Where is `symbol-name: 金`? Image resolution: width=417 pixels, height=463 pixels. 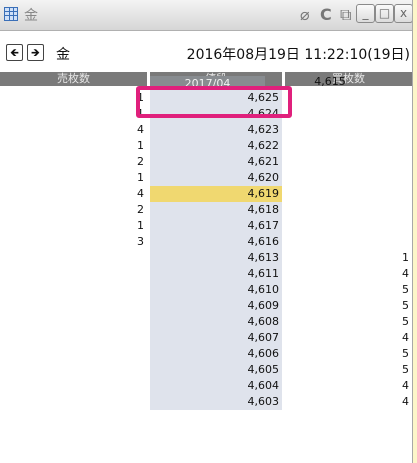 symbol-name: 金 is located at coordinates (63, 55).